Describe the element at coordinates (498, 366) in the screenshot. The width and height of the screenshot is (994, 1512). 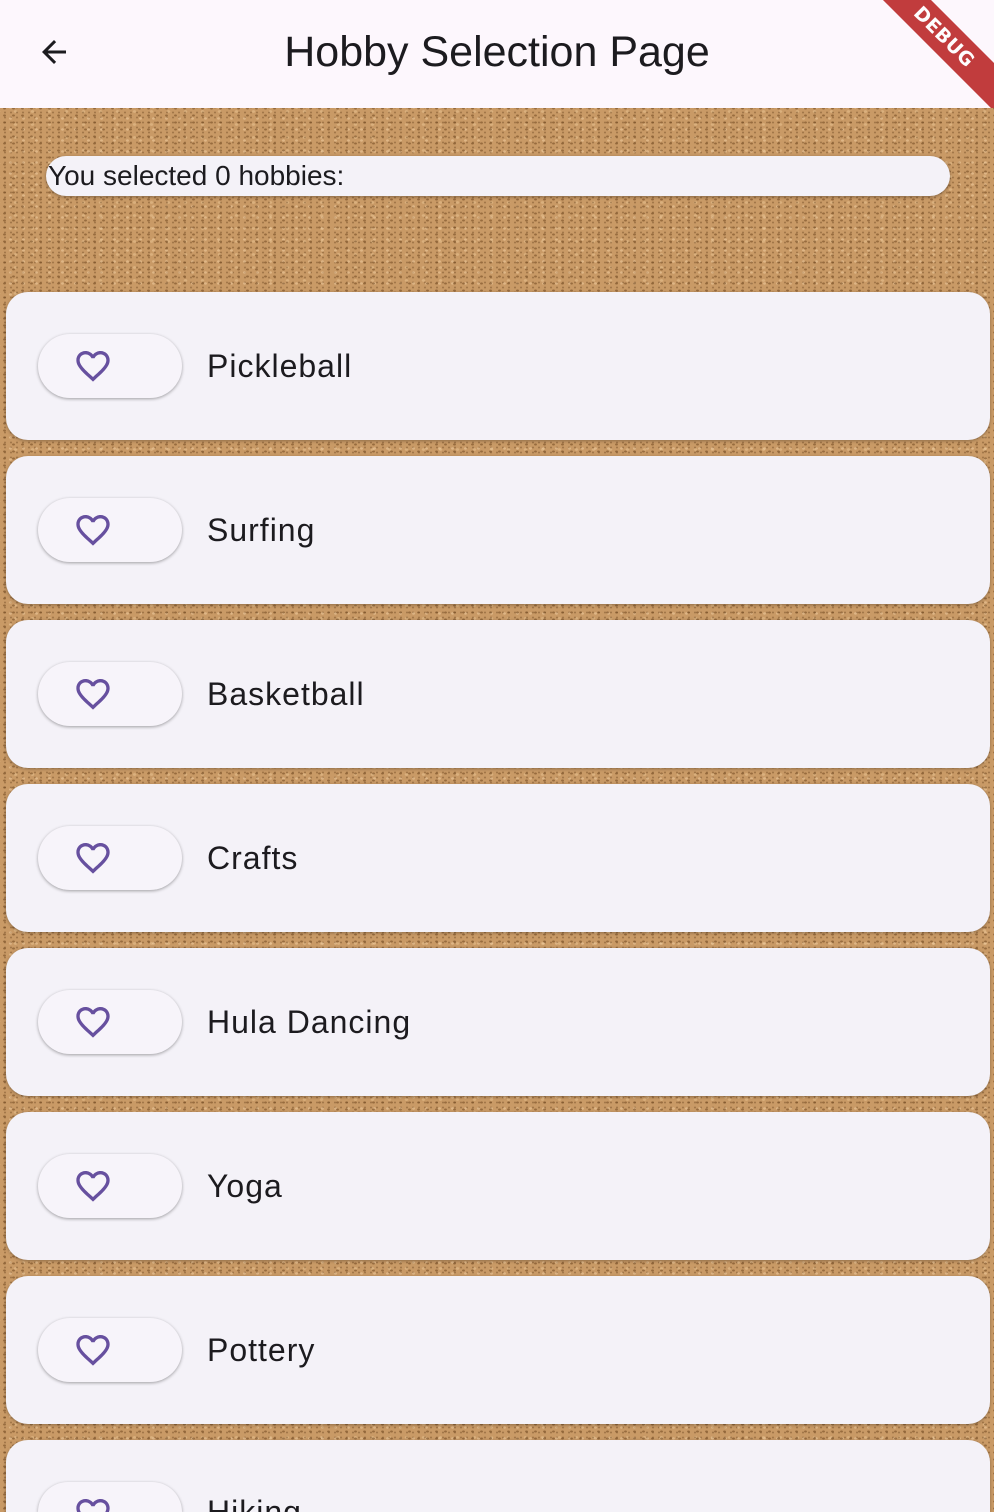
I see `hobby-card: Pickleball` at that location.